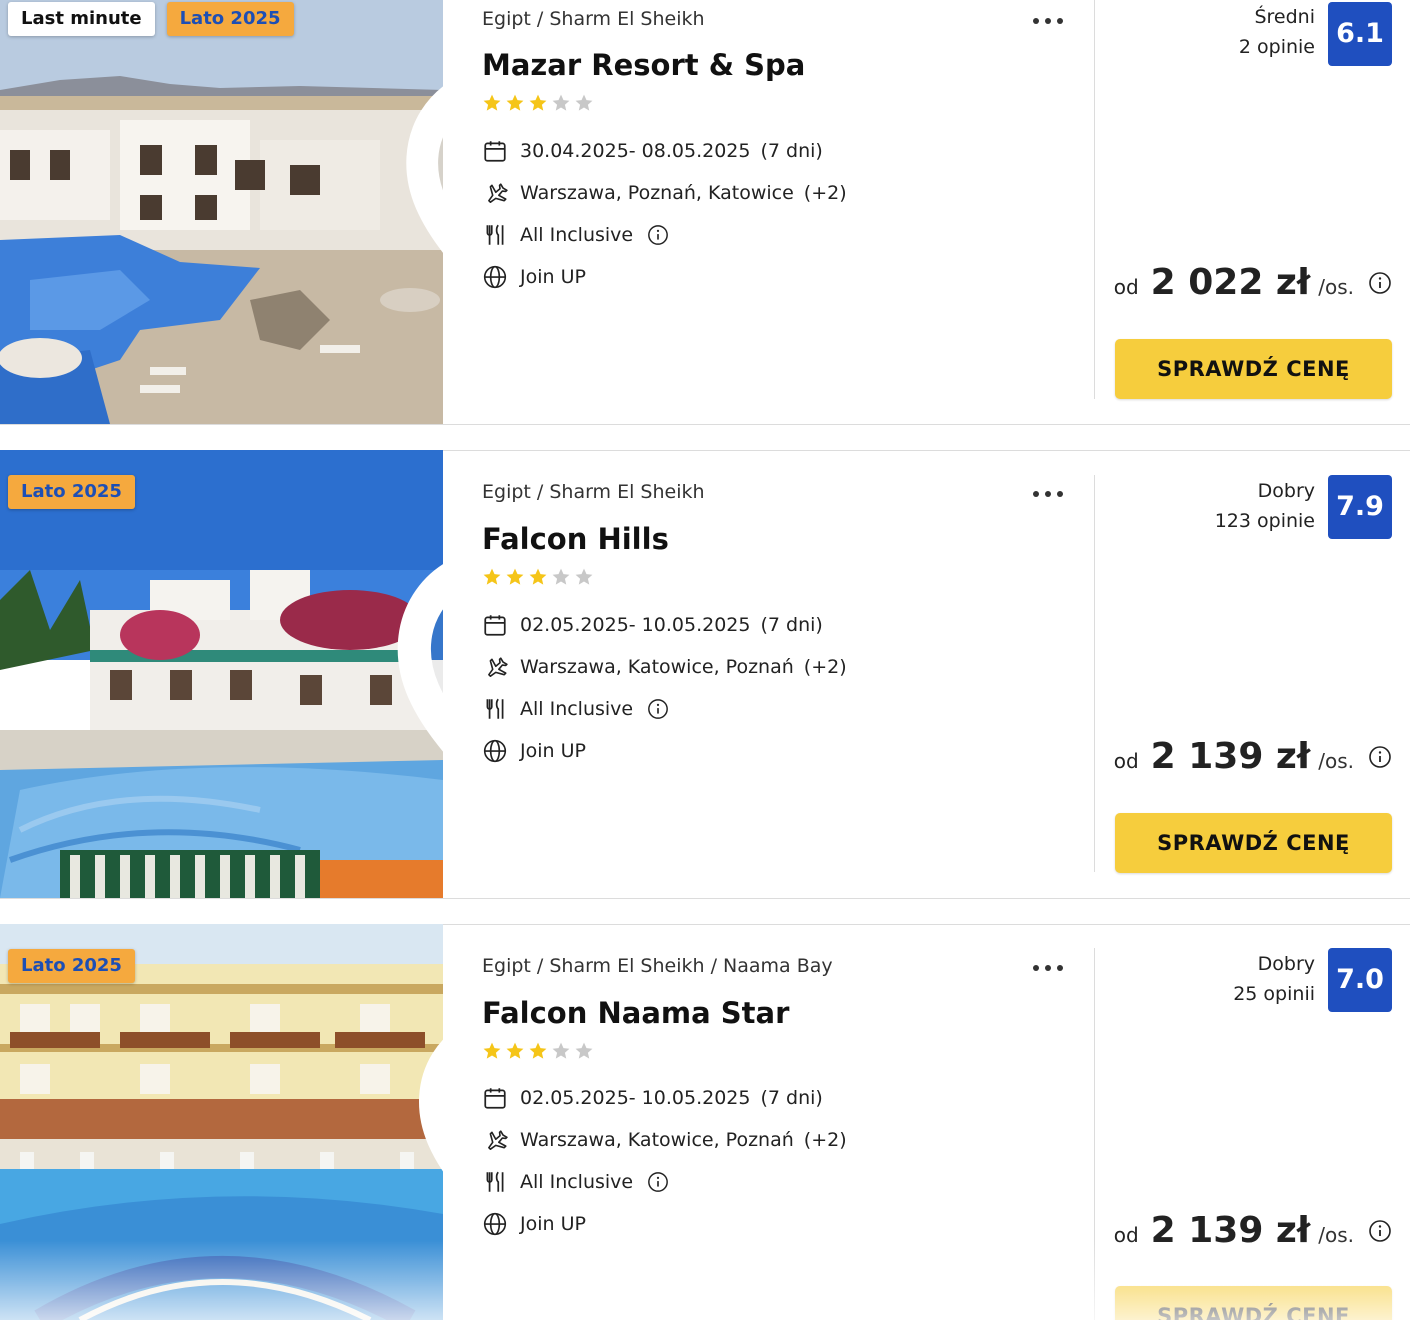  I want to click on departures-text: Warszawa, Katowice, Poznań, so click(657, 1140).